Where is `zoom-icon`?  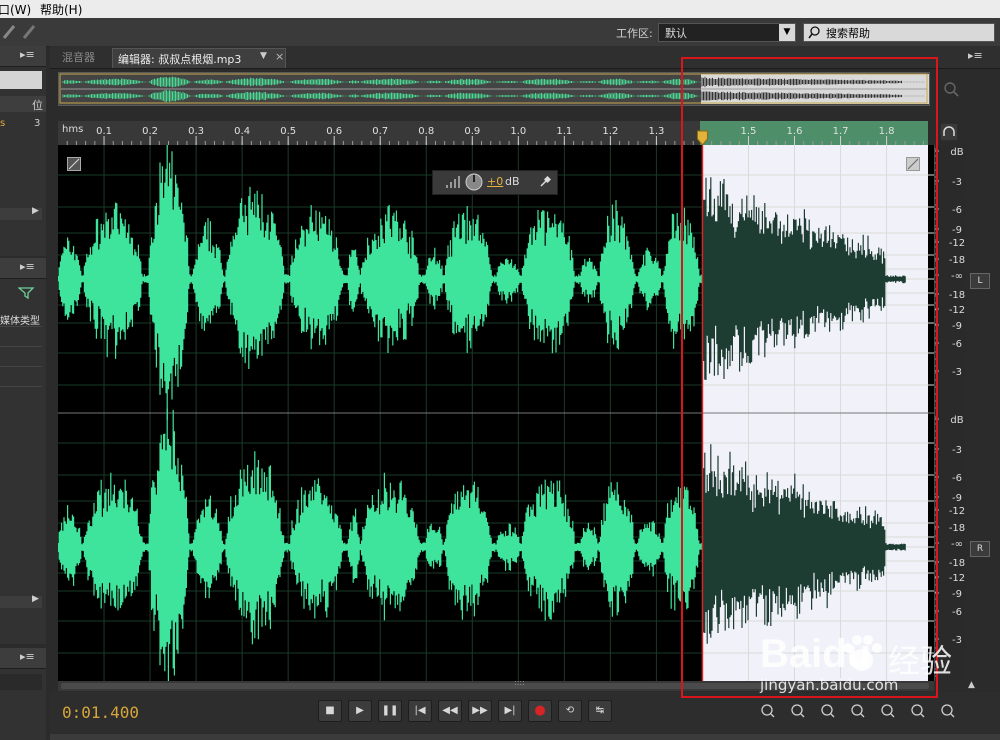 zoom-icon is located at coordinates (951, 89).